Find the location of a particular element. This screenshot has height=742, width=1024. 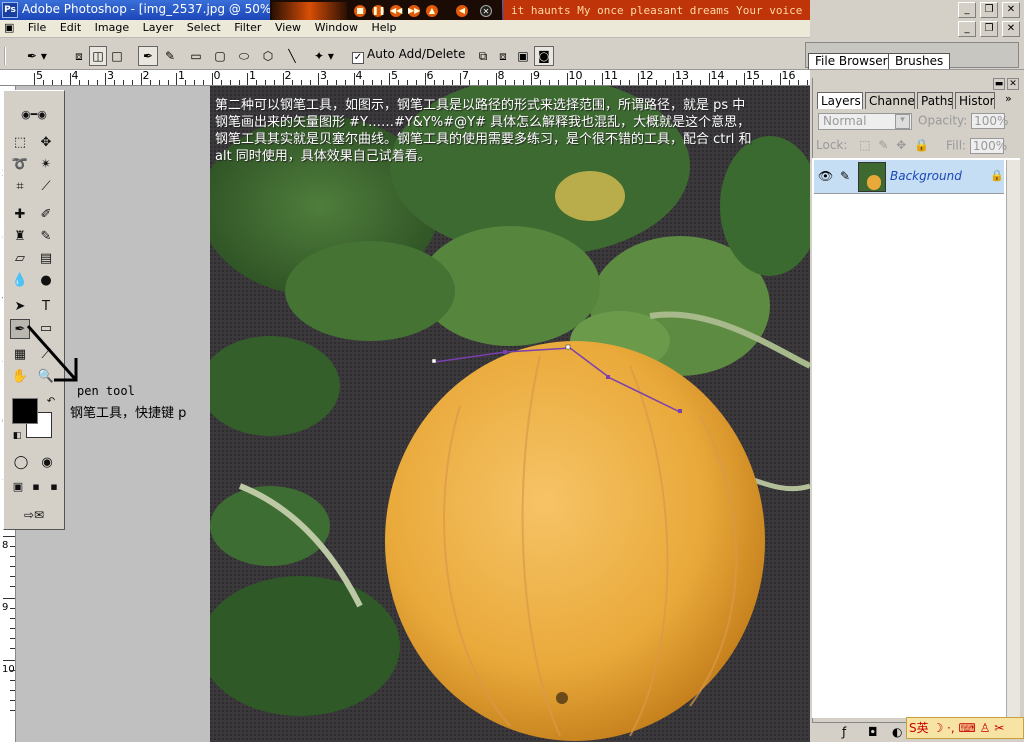

volume-icon: ◀ is located at coordinates (462, 11).